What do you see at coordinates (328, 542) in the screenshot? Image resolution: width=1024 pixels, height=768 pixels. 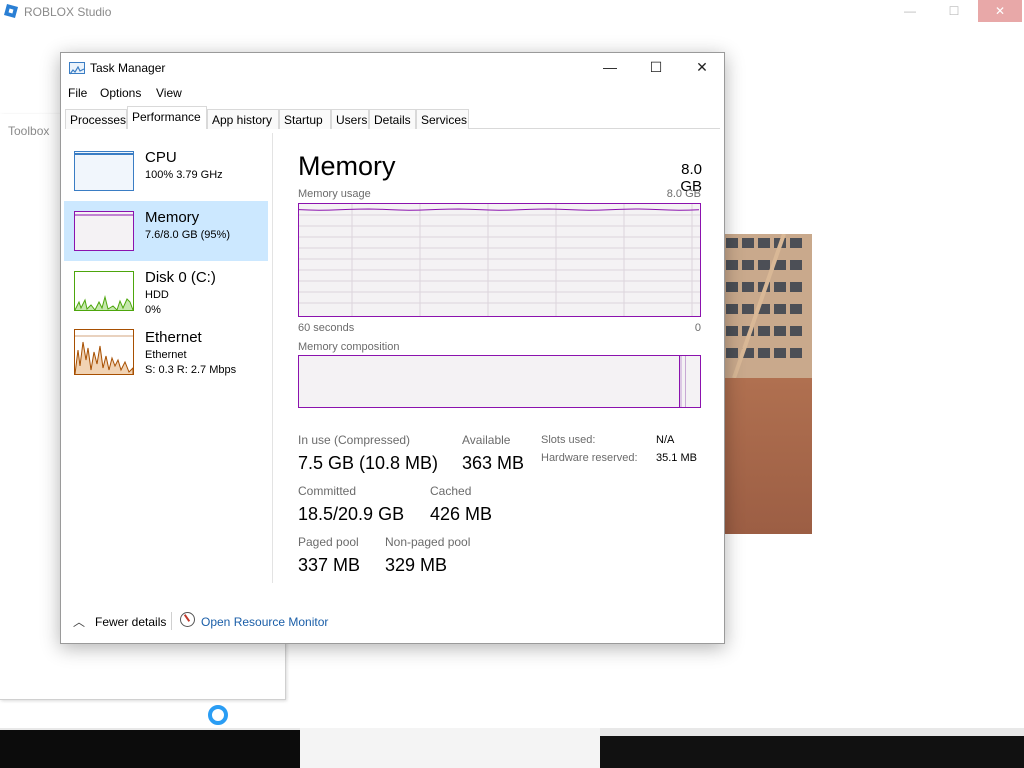 I see `paged-pool-label: Paged pool` at bounding box center [328, 542].